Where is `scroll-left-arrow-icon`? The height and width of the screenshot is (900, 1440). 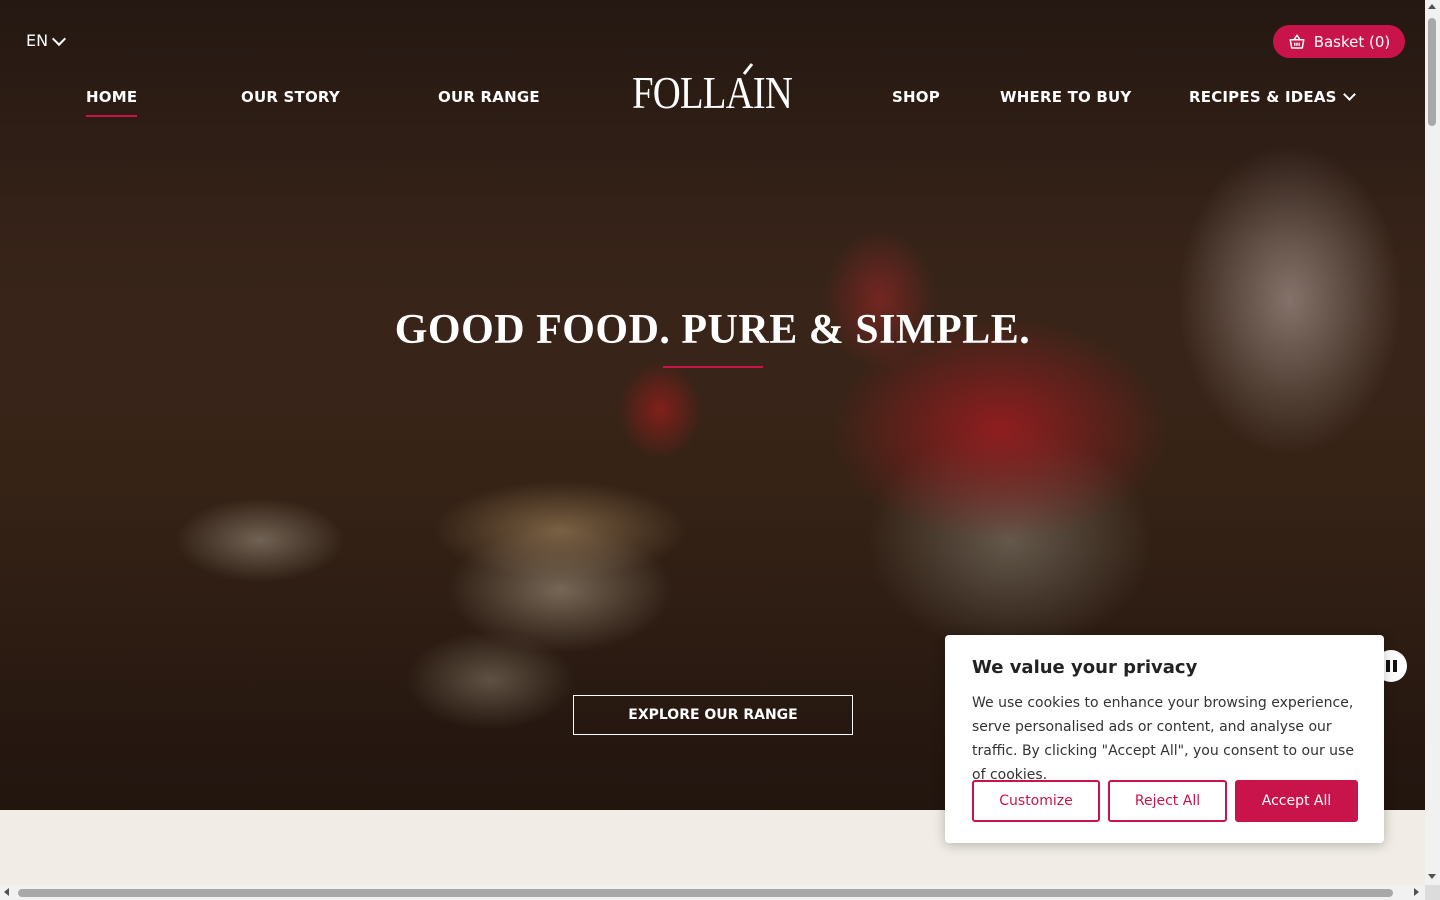
scroll-left-arrow-icon is located at coordinates (6, 892).